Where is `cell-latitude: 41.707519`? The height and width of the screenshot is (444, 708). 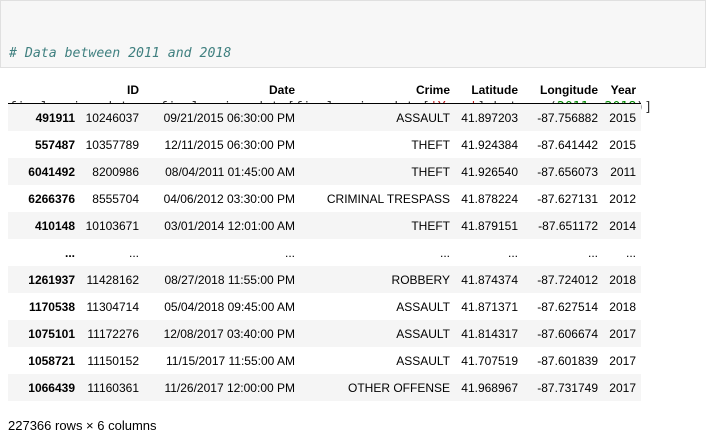 cell-latitude: 41.707519 is located at coordinates (489, 360).